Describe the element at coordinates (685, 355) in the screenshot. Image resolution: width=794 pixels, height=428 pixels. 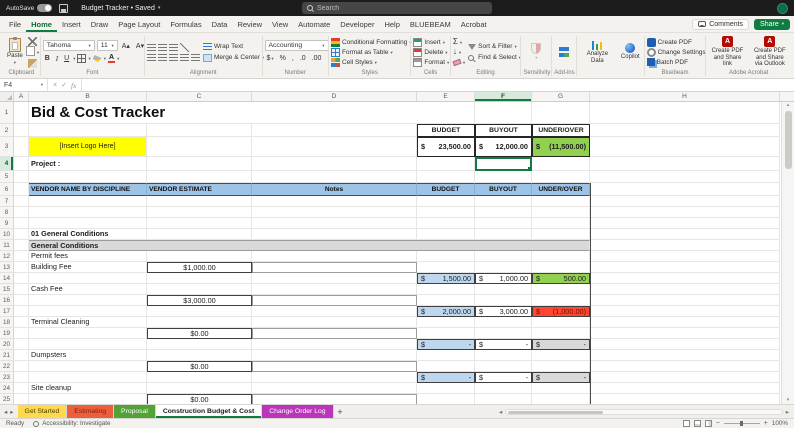
I see `cell-H21` at that location.